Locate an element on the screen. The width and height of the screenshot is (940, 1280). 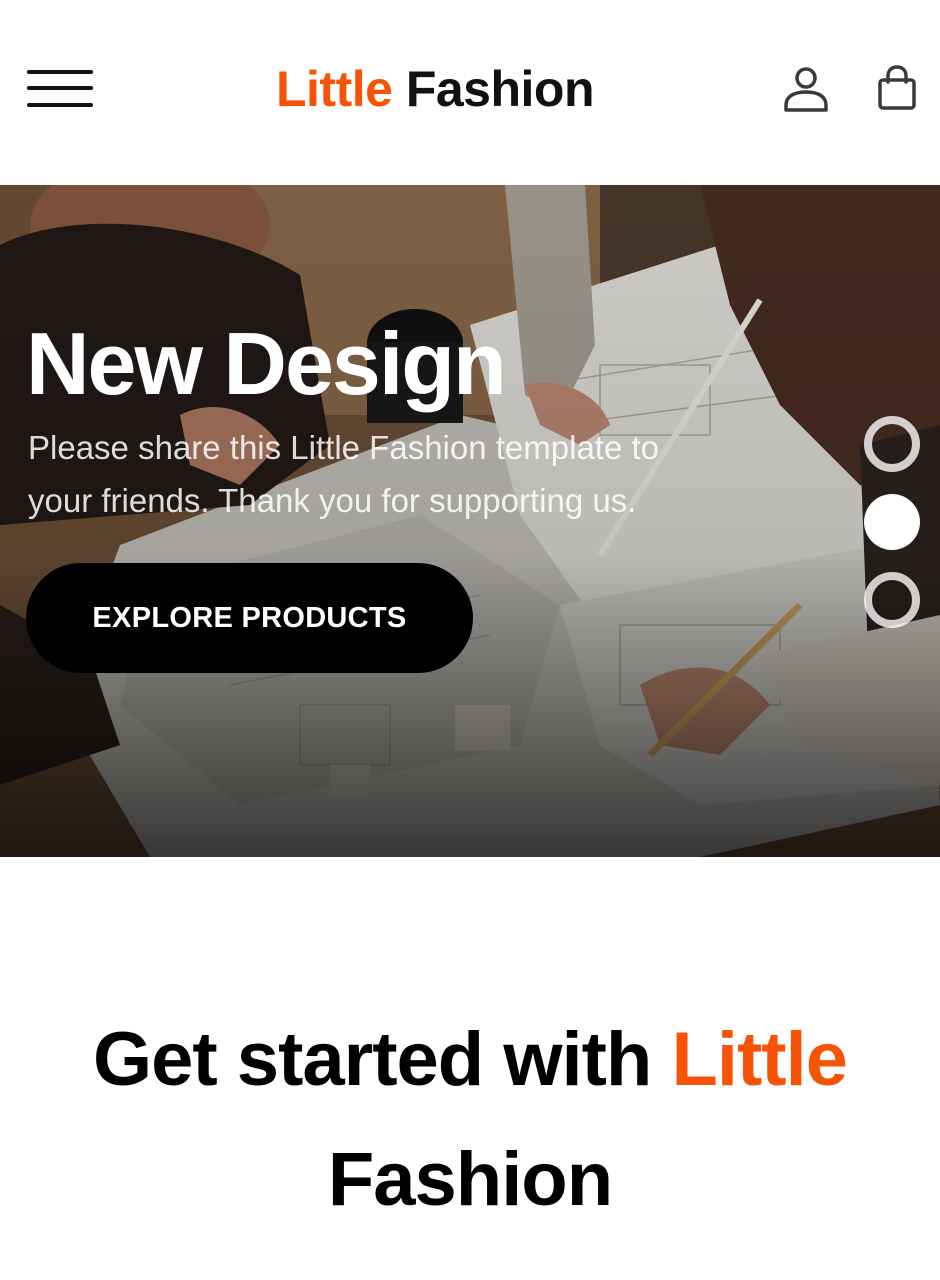
hero-title: New Design is located at coordinates (266, 363).